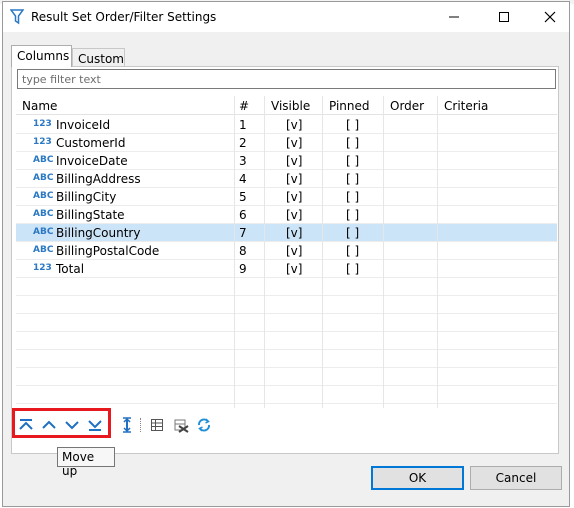  I want to click on table-row: 123 Total 9 [v] [ ], so click(286, 269).